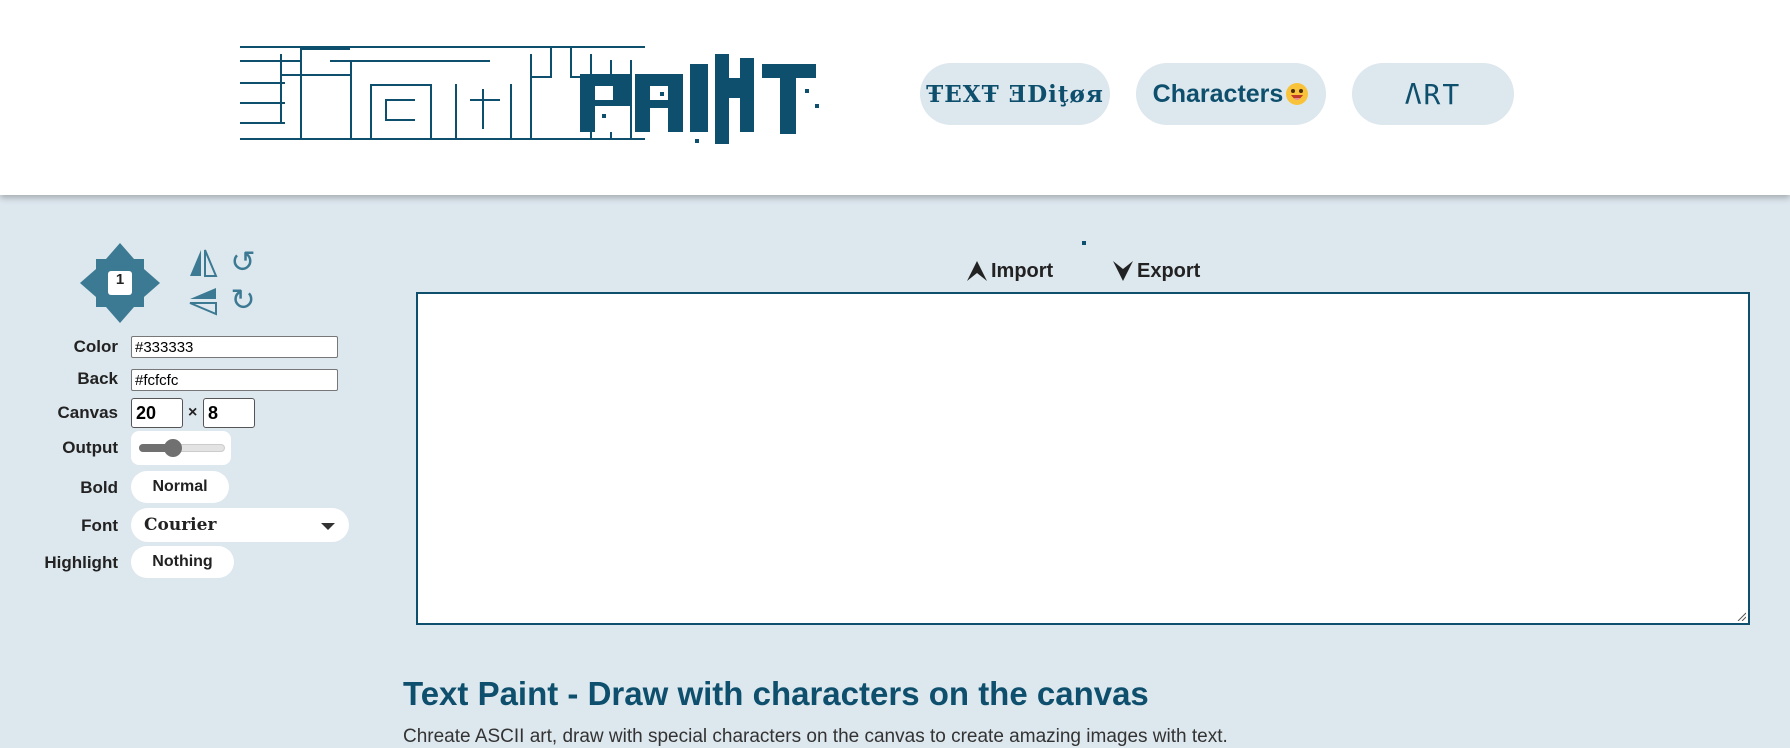 The width and height of the screenshot is (1790, 748). I want to click on dpad-down-icon, so click(120, 315).